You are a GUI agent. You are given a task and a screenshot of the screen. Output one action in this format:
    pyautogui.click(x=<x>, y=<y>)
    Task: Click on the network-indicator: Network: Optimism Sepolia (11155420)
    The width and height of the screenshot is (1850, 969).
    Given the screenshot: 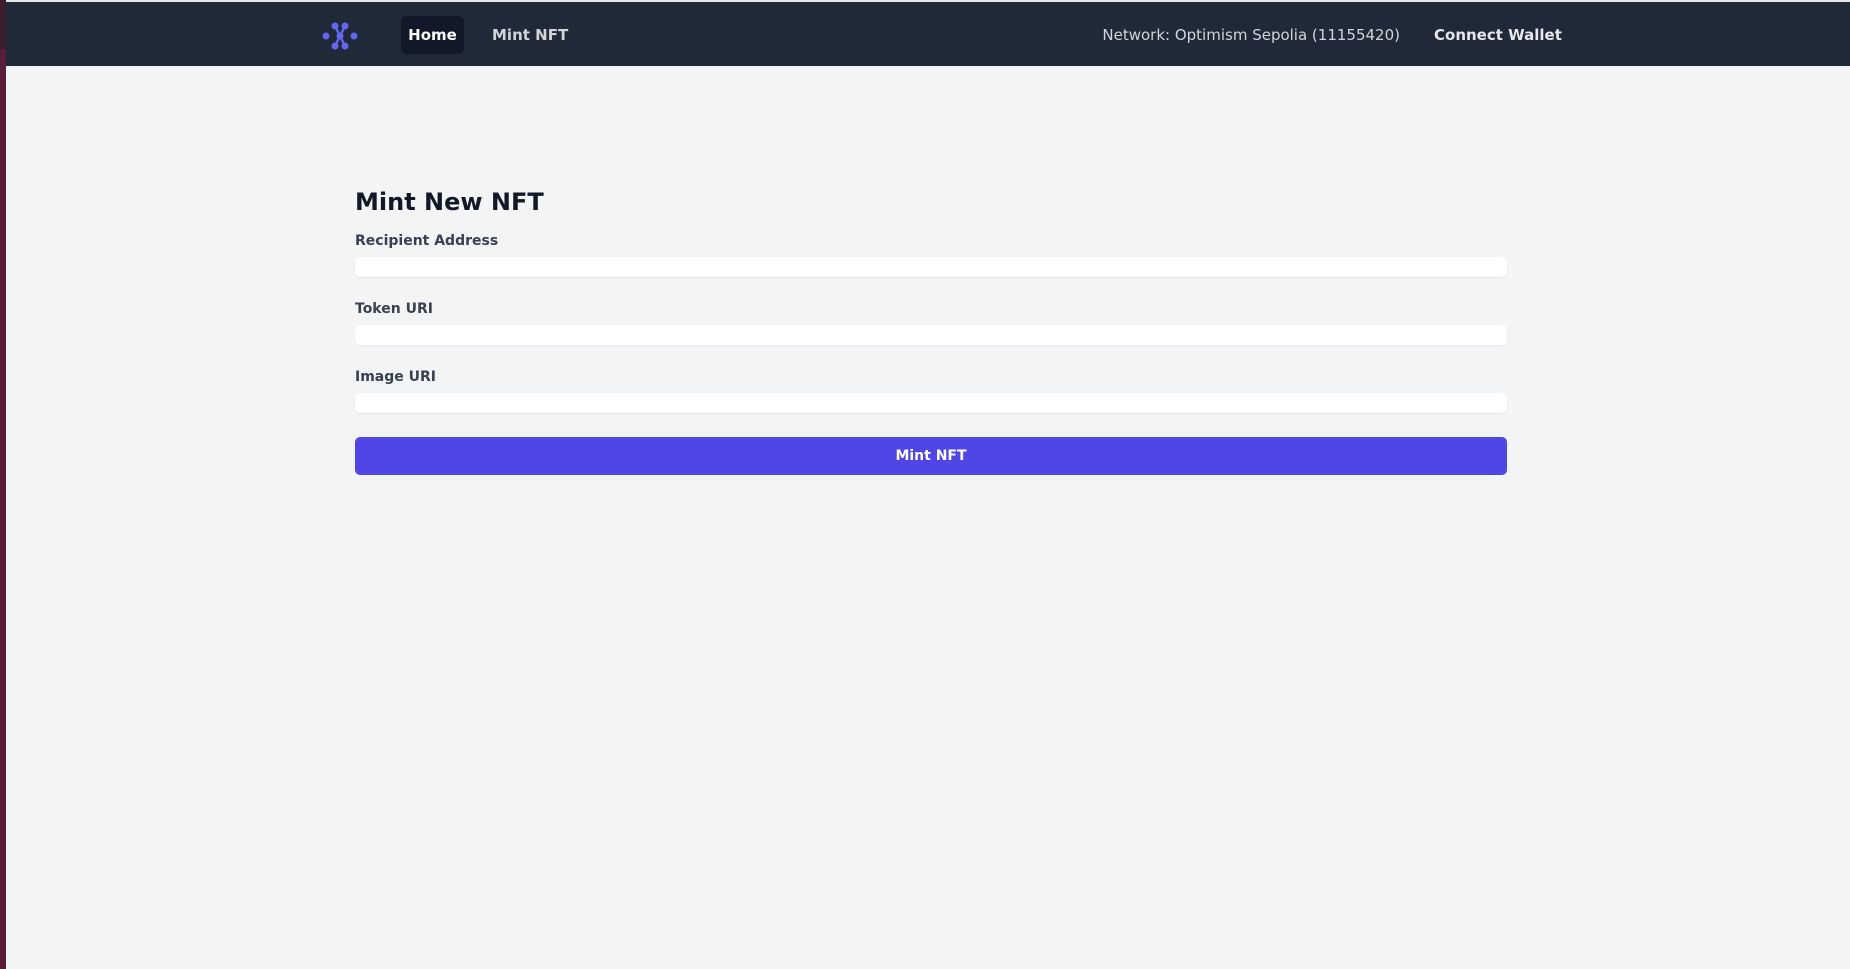 What is the action you would take?
    pyautogui.click(x=1251, y=35)
    